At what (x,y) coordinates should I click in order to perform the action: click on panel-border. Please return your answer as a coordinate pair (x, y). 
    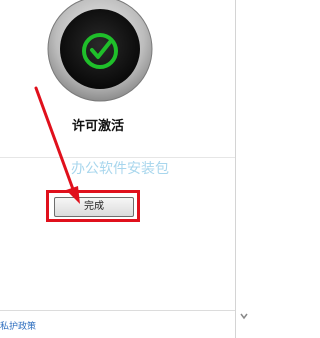
    Looking at the image, I should click on (235, 169).